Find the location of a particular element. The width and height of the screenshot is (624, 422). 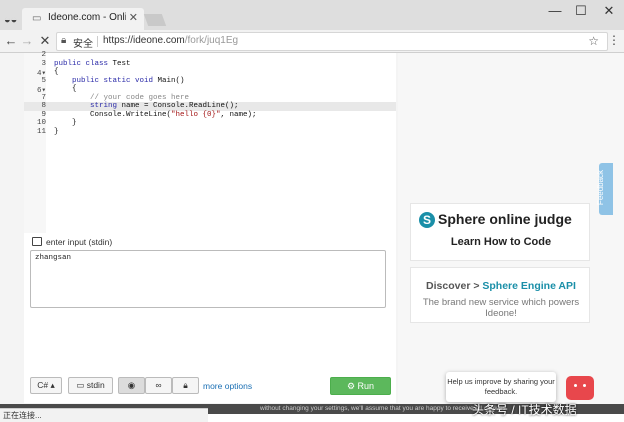

secure-label: 安全 is located at coordinates (83, 44).